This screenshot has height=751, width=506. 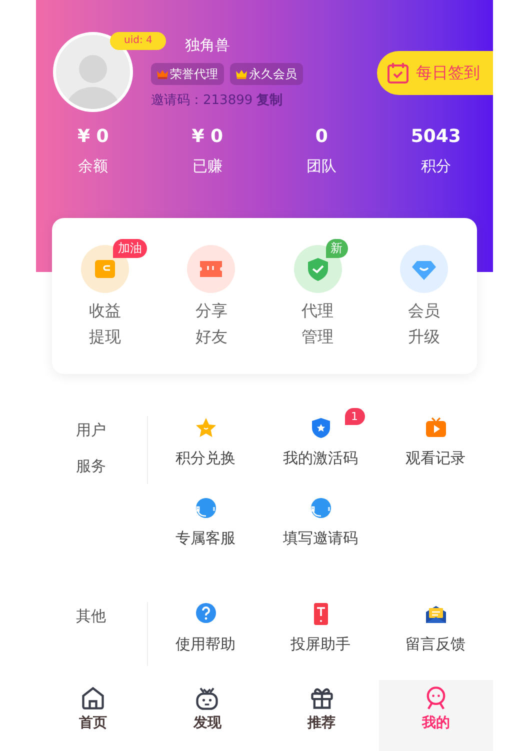 I want to click on question-icon, so click(x=206, y=614).